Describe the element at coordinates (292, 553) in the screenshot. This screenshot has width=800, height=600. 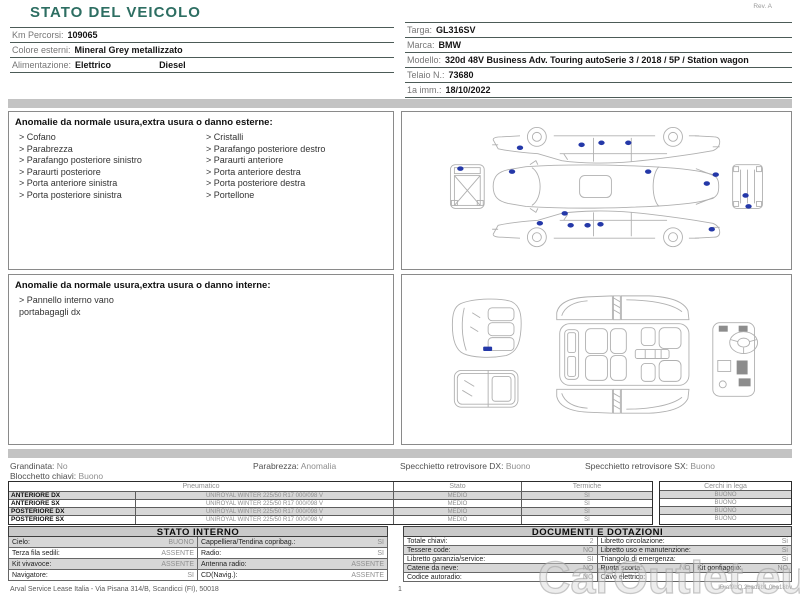
I see `kv-cell: Radio: SI` at that location.